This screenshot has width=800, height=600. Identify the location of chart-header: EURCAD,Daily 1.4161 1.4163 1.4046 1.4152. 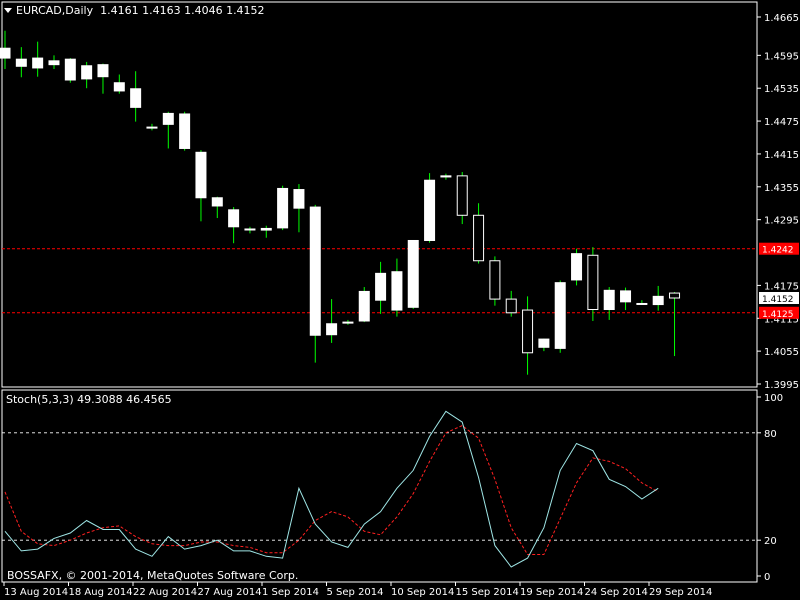
(134, 10).